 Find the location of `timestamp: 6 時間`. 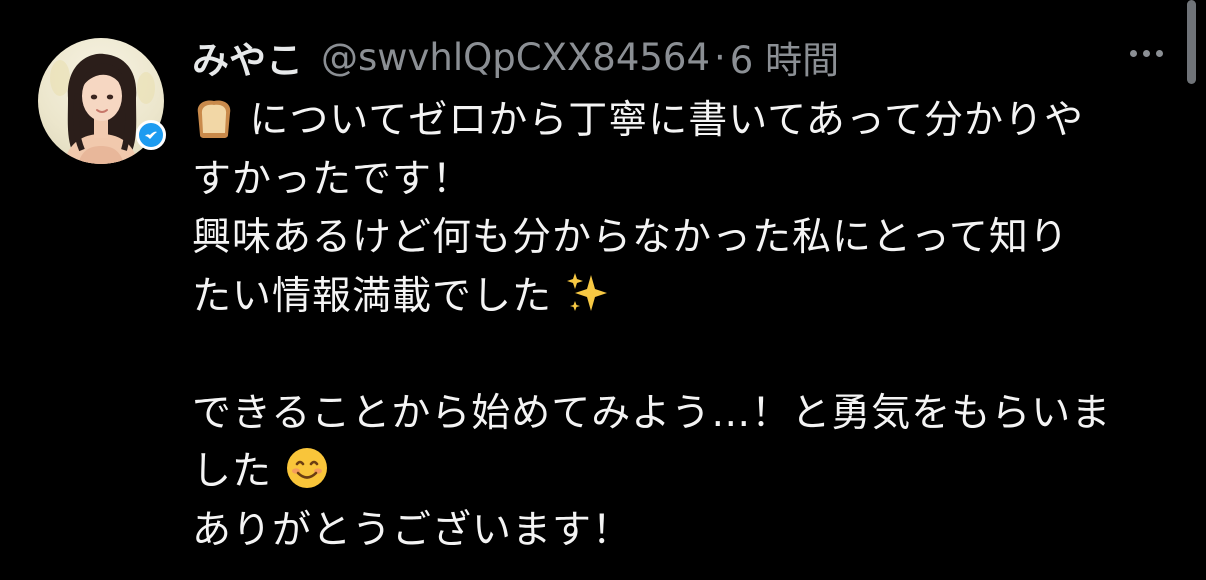

timestamp: 6 時間 is located at coordinates (784, 57).